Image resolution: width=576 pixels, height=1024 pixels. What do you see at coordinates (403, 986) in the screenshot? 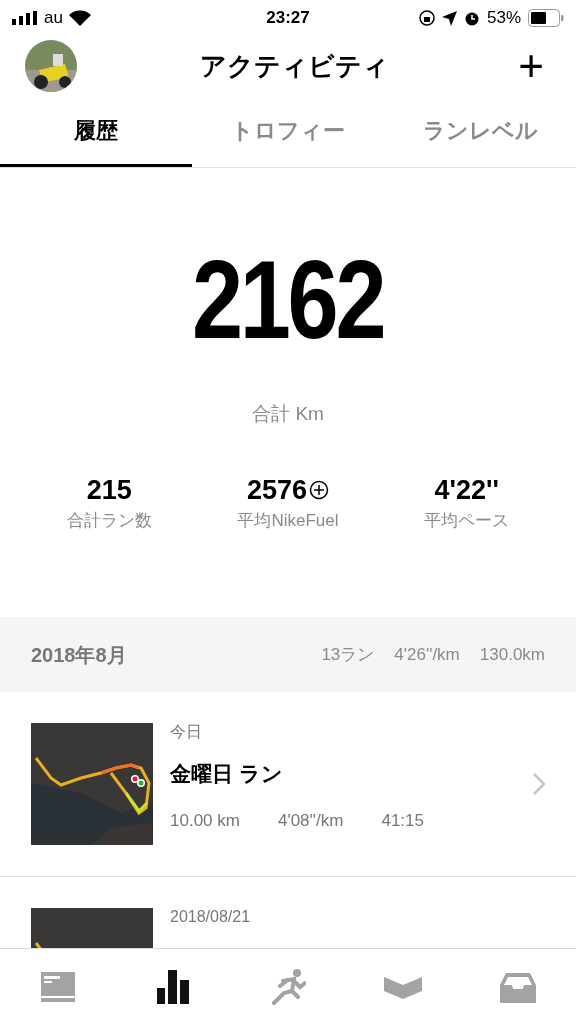
I see `chevron-icon` at bounding box center [403, 986].